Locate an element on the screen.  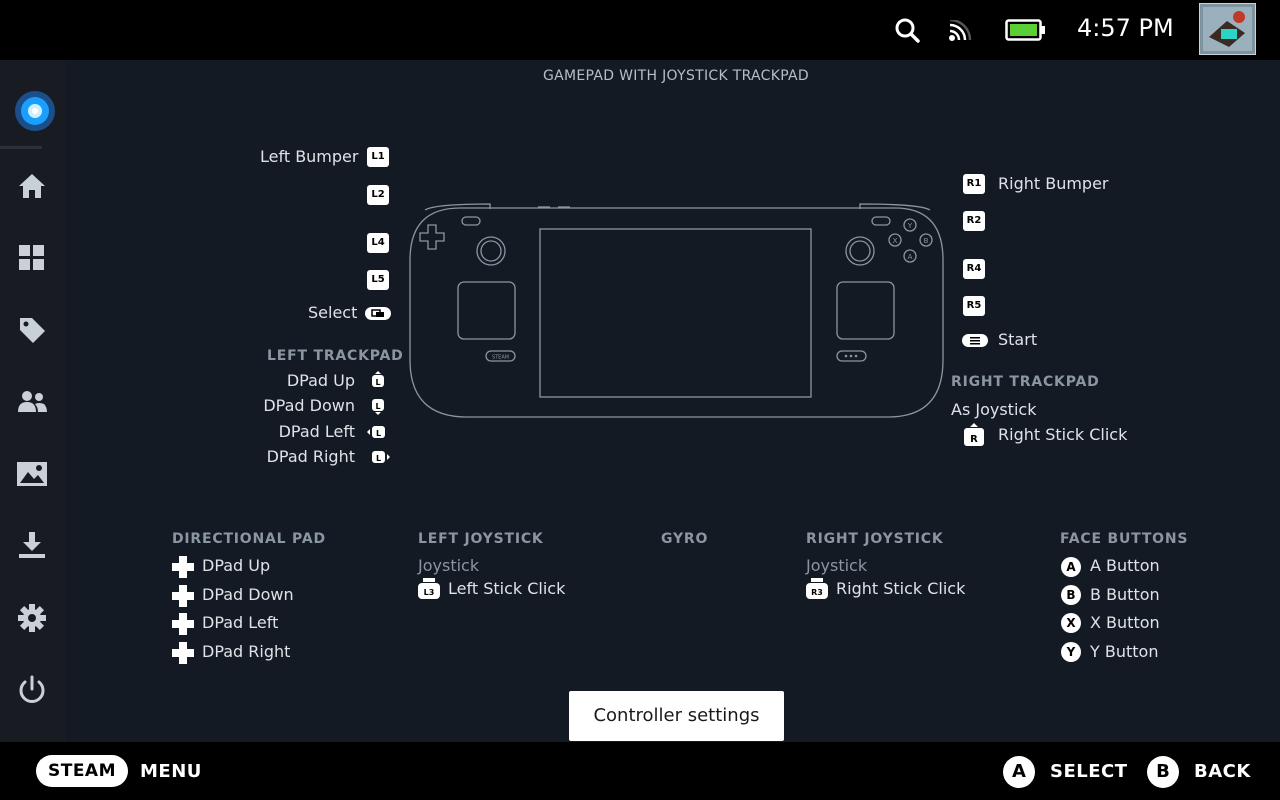
left-trackpad-left-icon: L is located at coordinates (376, 432).